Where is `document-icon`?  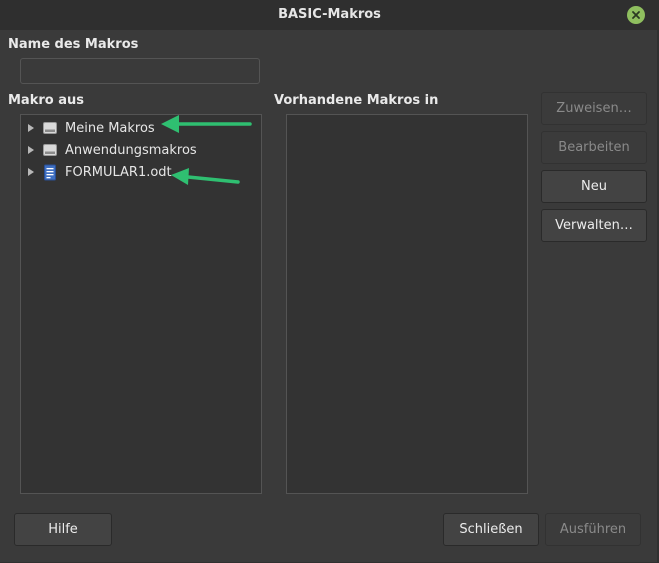 document-icon is located at coordinates (50, 172).